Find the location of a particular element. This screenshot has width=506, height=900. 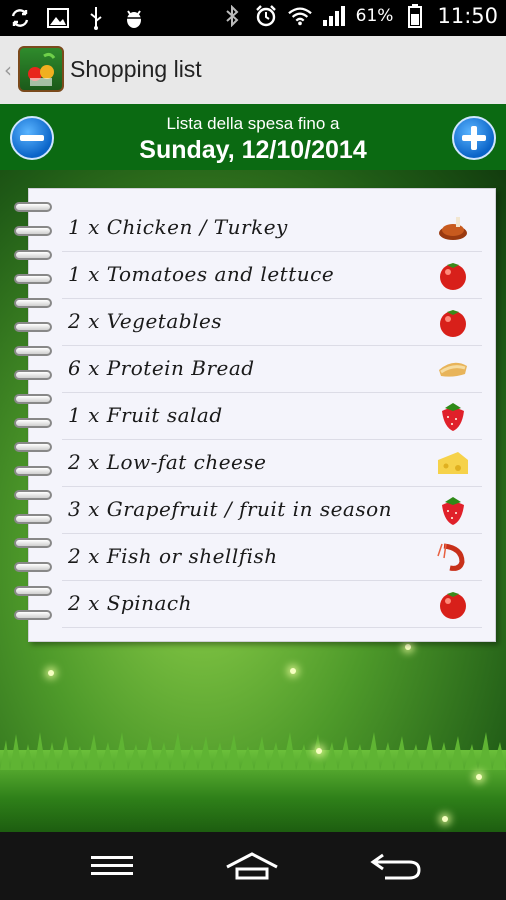

list-item-text: 6 x Protein Bread is located at coordinates (161, 368).